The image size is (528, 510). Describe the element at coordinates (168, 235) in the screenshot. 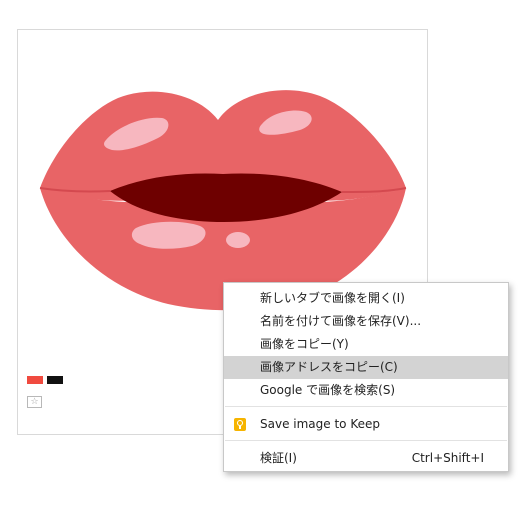

I see `lower-left-highlight` at that location.